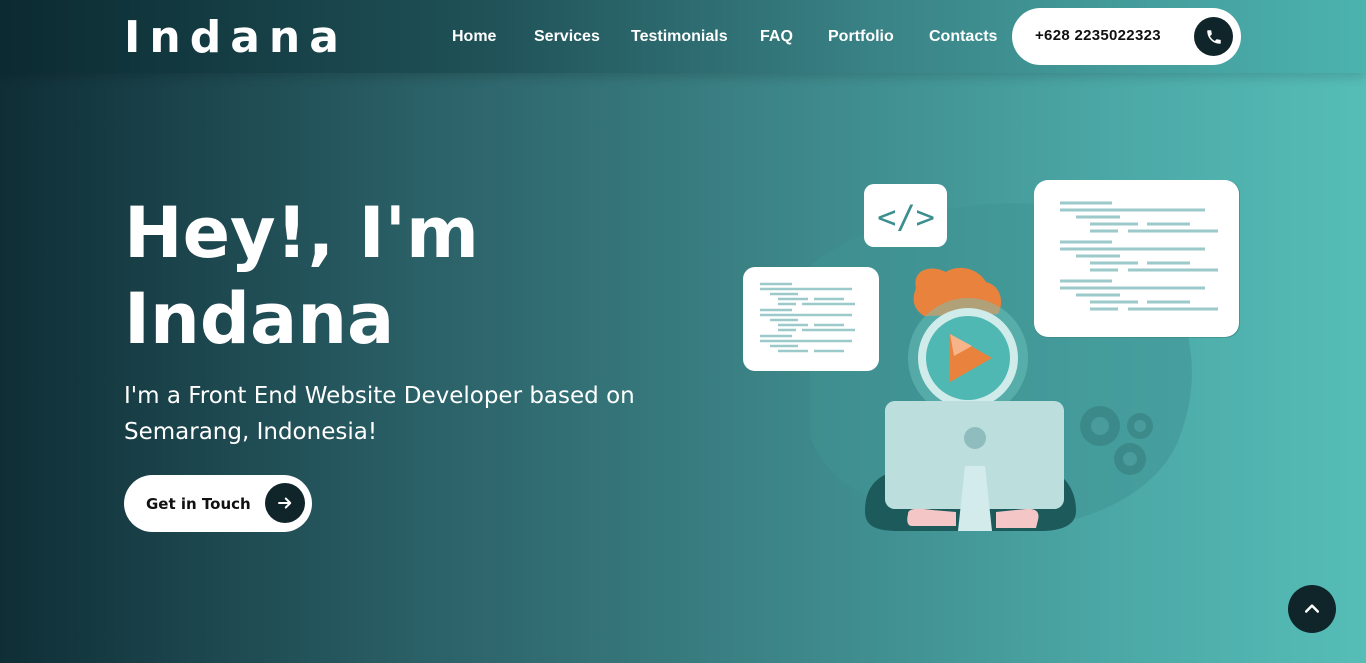 This screenshot has height=663, width=1366. Describe the element at coordinates (963, 37) in the screenshot. I see `nav-contacts: Contacts` at that location.